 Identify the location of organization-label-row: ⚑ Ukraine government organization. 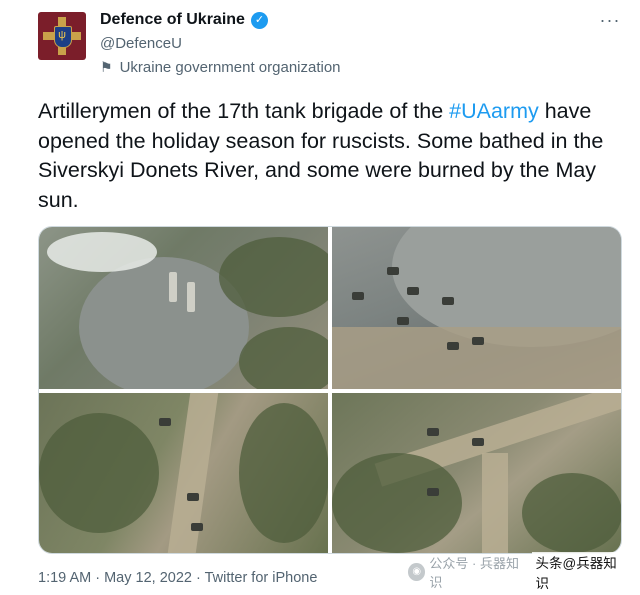
(220, 67).